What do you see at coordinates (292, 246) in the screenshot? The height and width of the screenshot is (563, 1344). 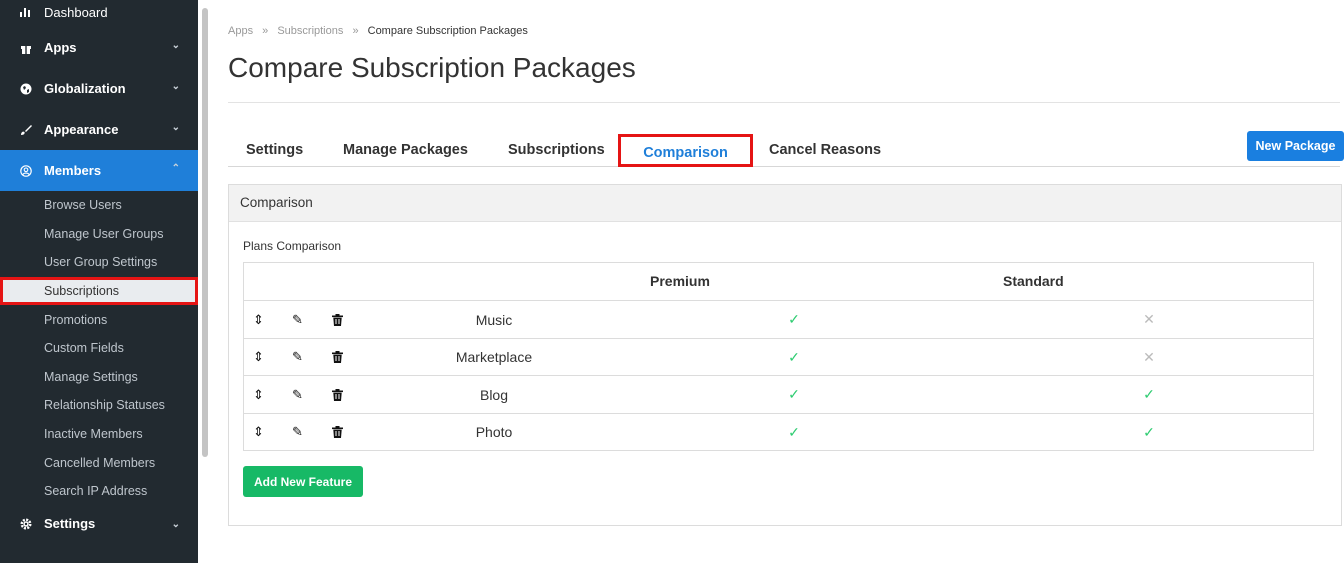 I see `plans-comparison-label: Plans Comparison` at bounding box center [292, 246].